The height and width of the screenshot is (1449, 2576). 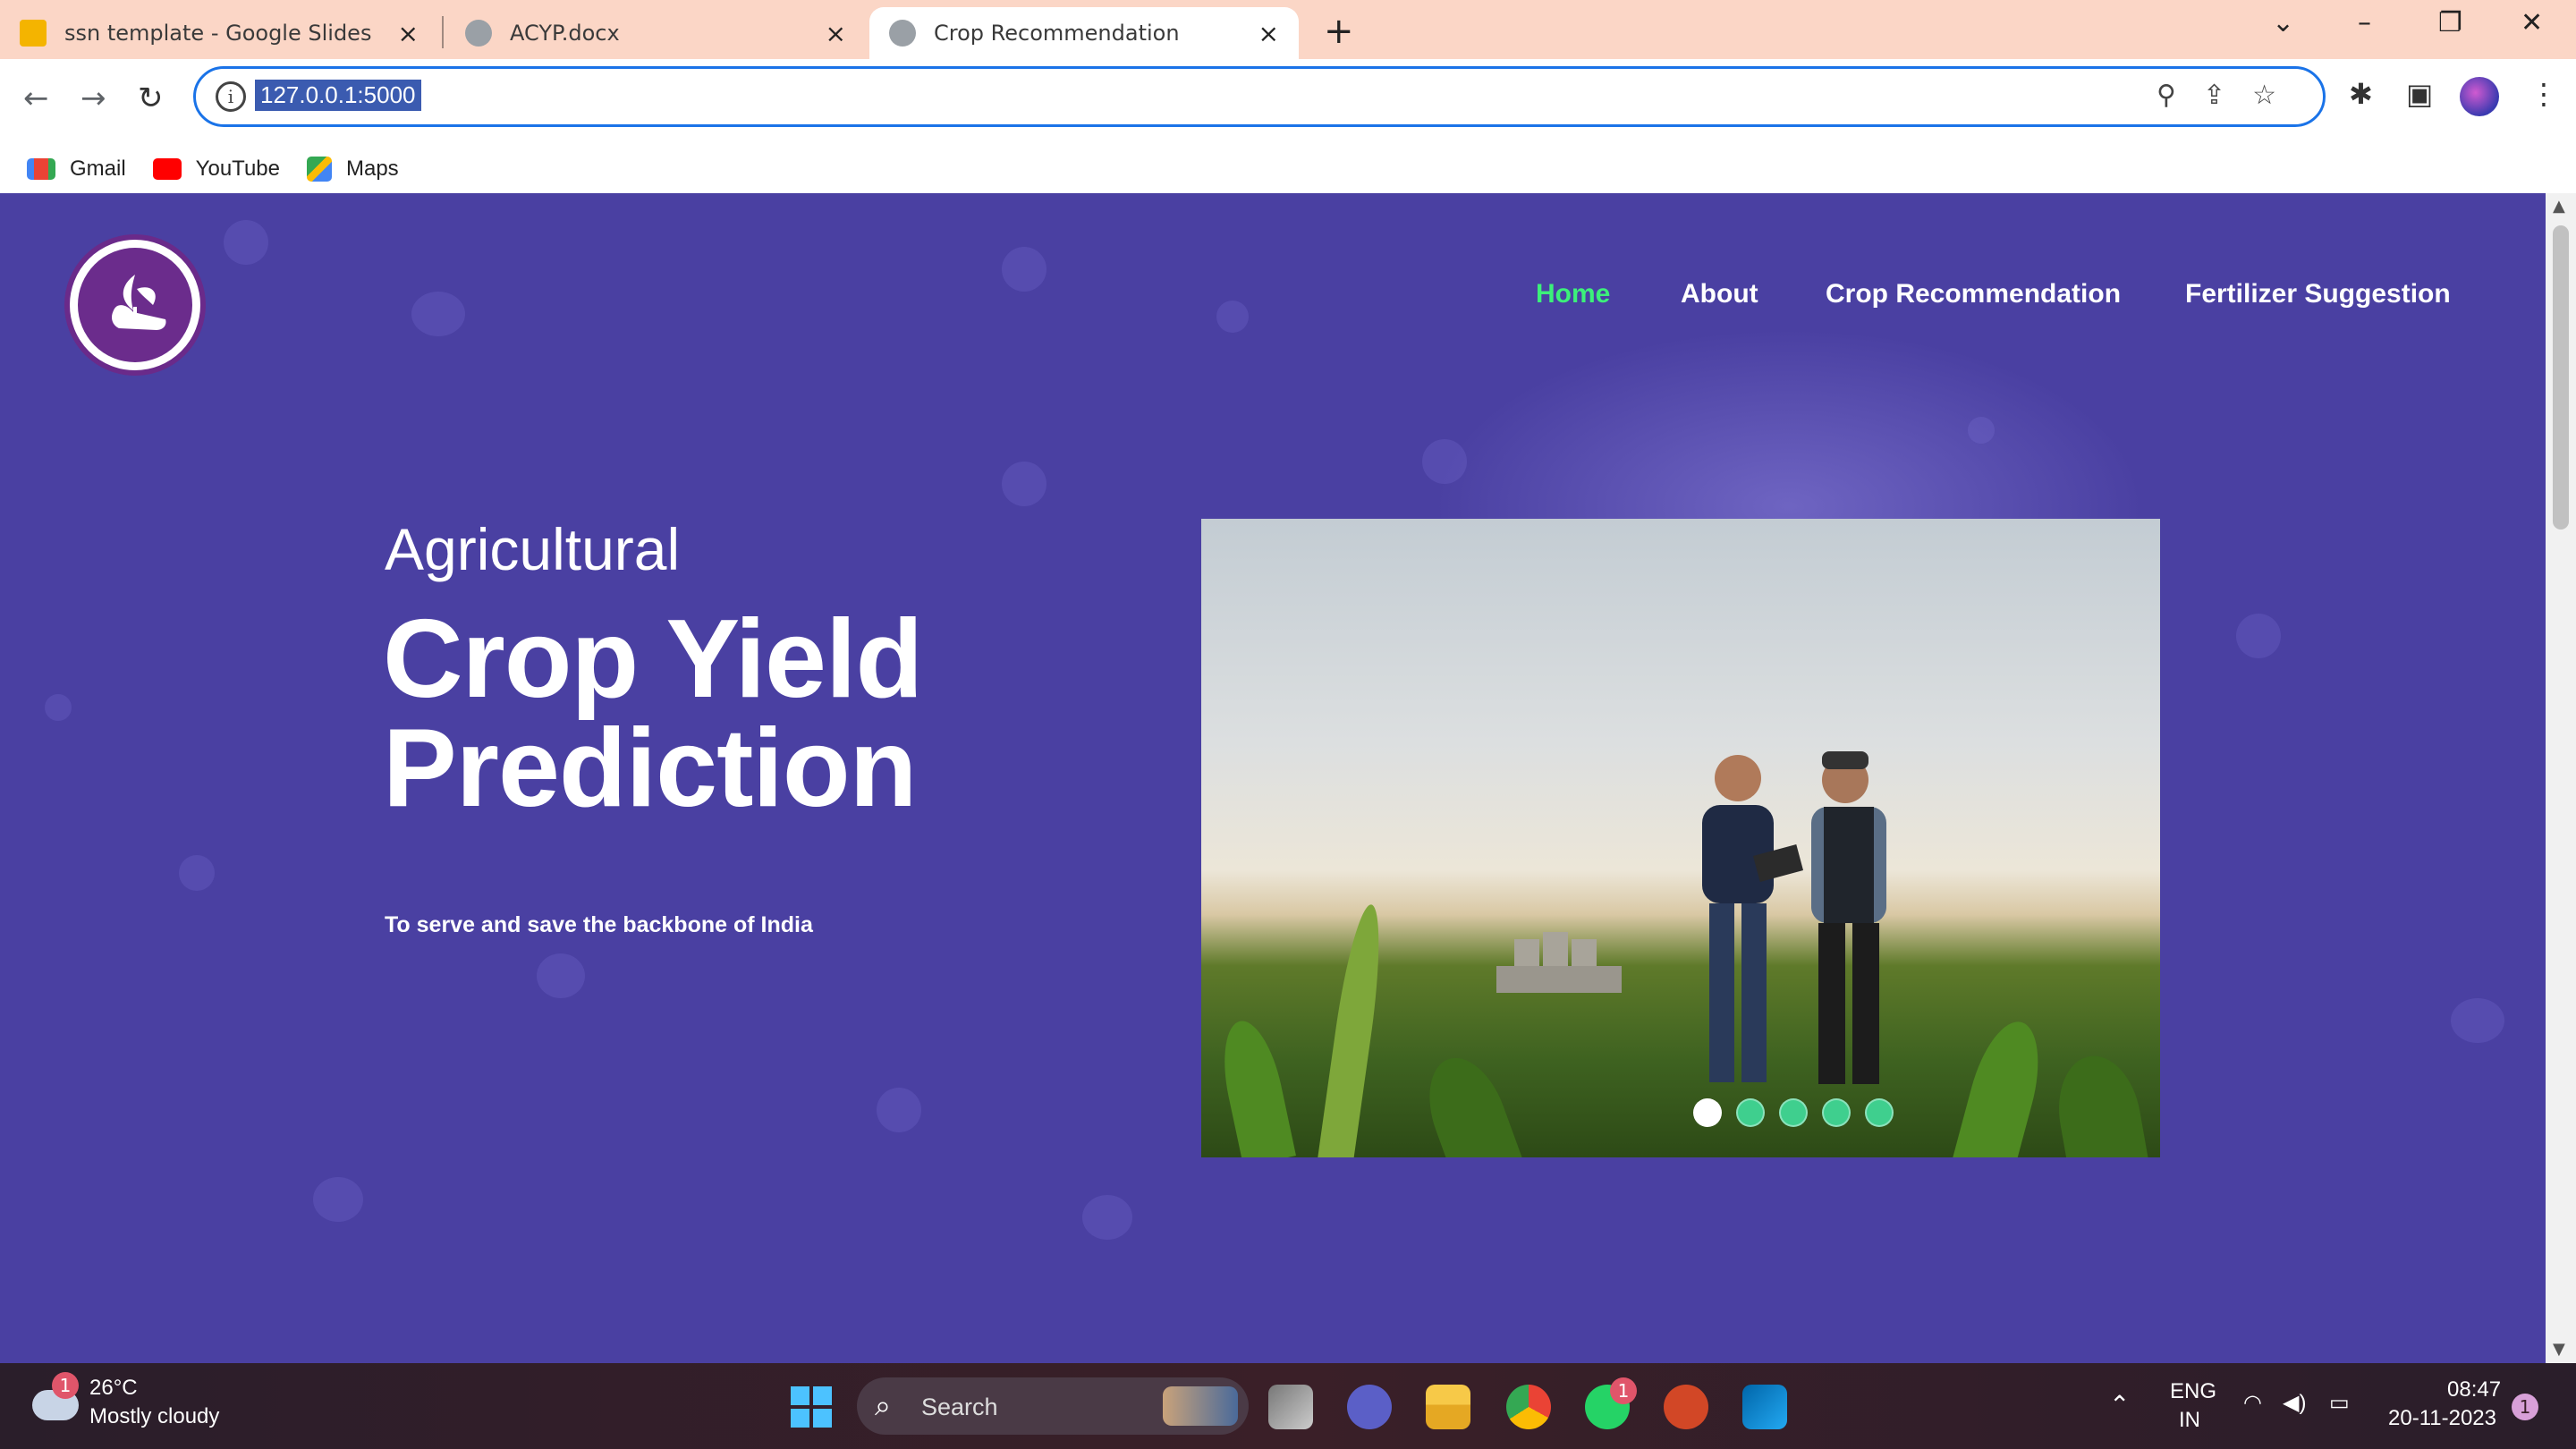 I want to click on restore-button: ❐, so click(x=2450, y=22).